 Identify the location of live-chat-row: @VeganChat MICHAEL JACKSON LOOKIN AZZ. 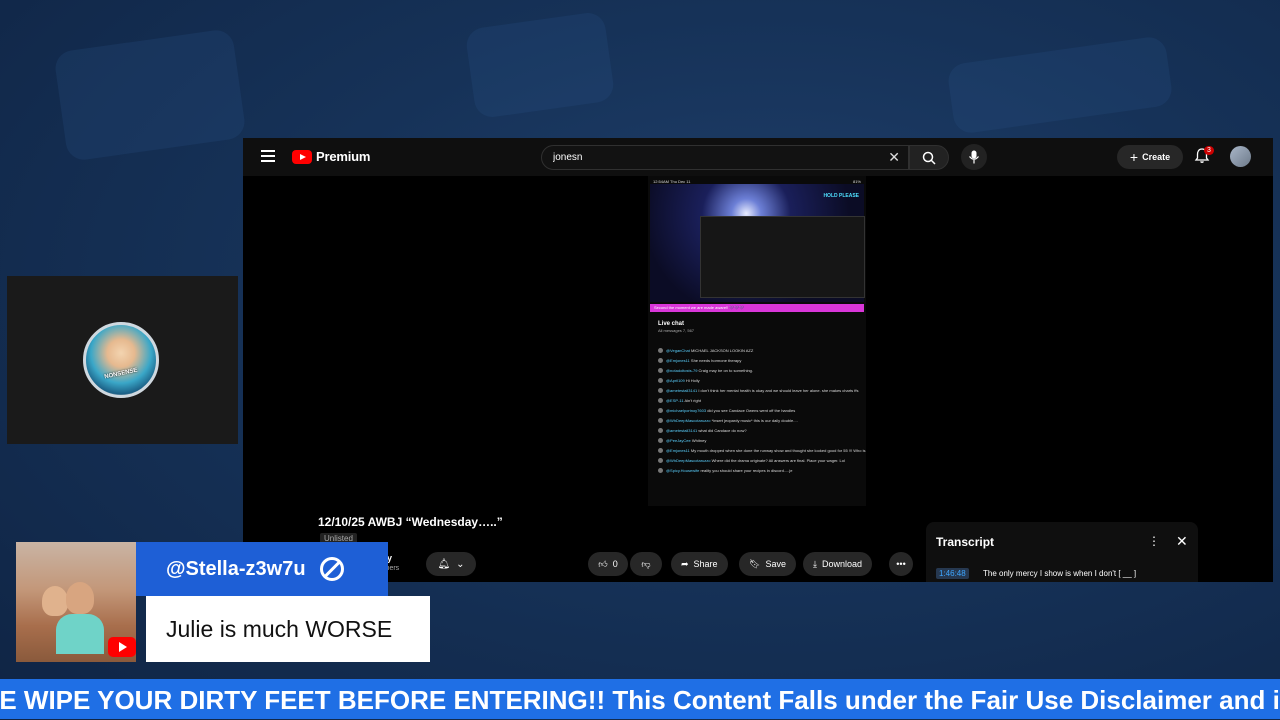
(705, 352).